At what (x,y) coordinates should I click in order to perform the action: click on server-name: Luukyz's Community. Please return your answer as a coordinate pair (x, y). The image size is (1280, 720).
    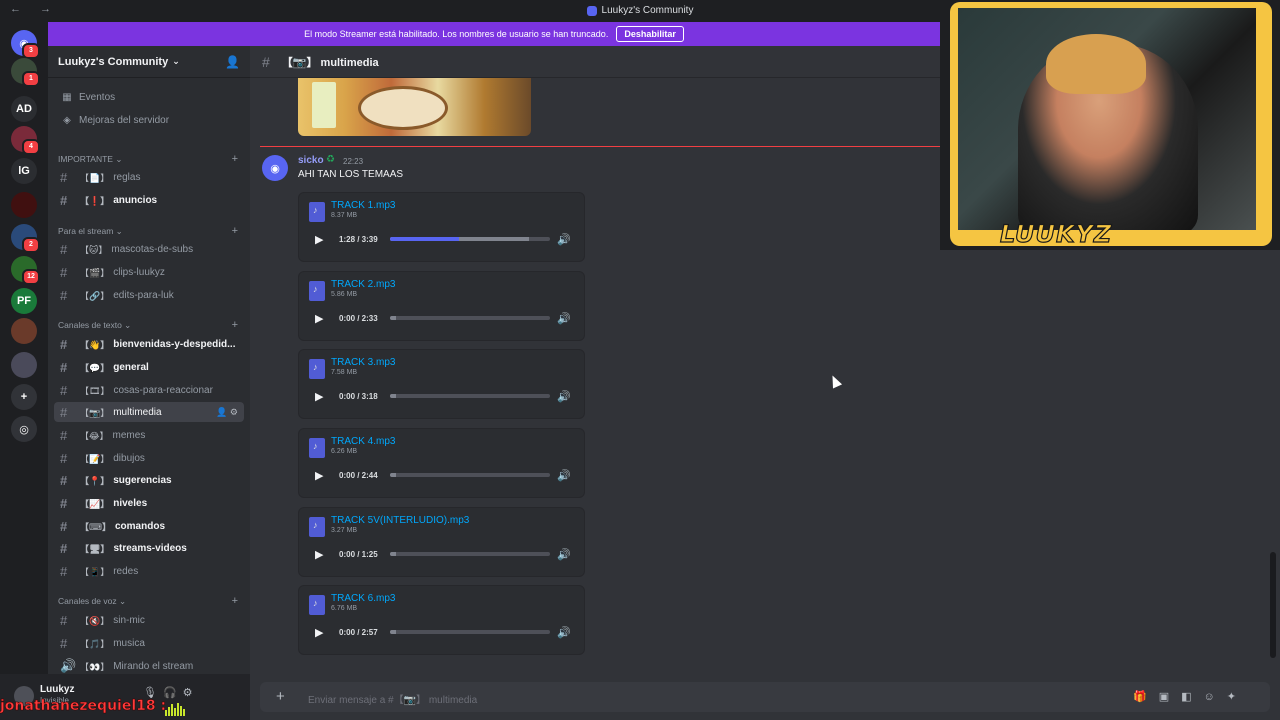
    Looking at the image, I should click on (113, 61).